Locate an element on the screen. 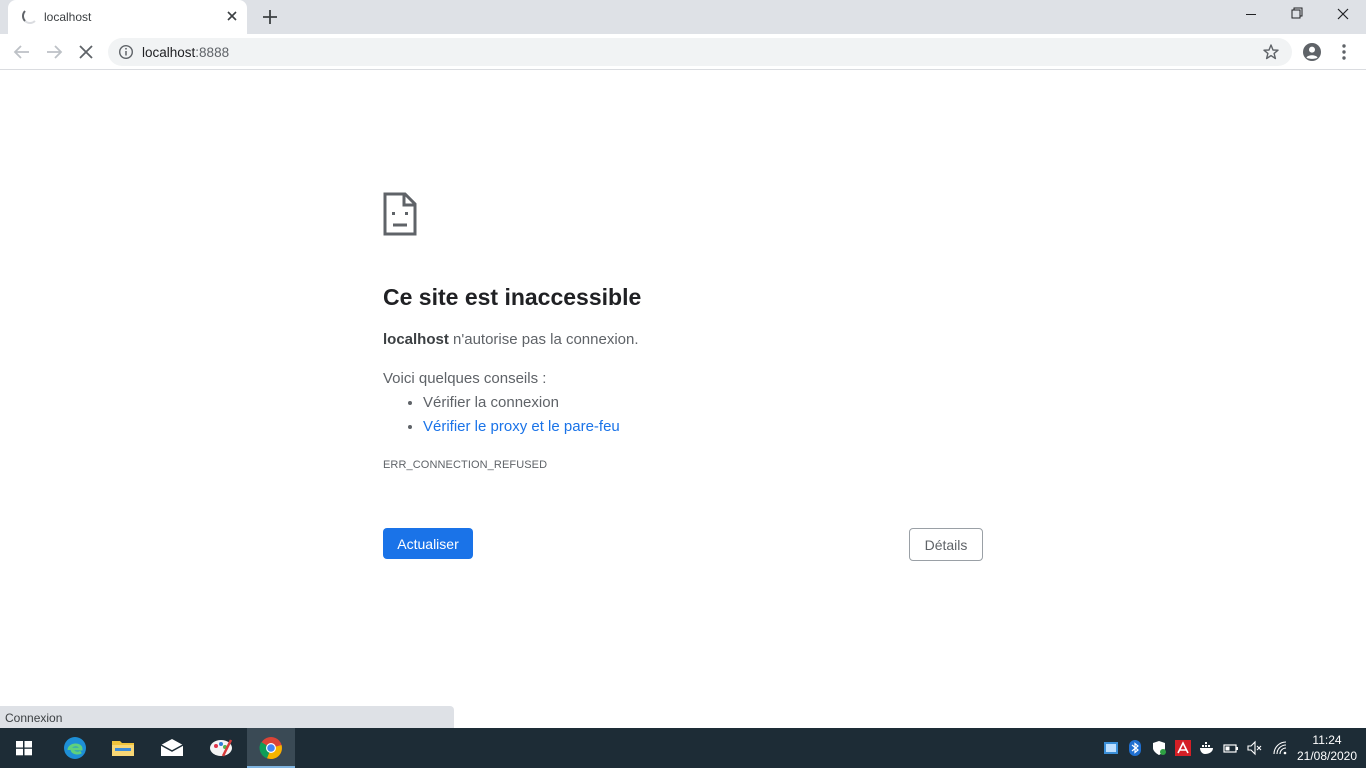 Image resolution: width=1366 pixels, height=768 pixels. tab-title: localhost is located at coordinates (68, 17).